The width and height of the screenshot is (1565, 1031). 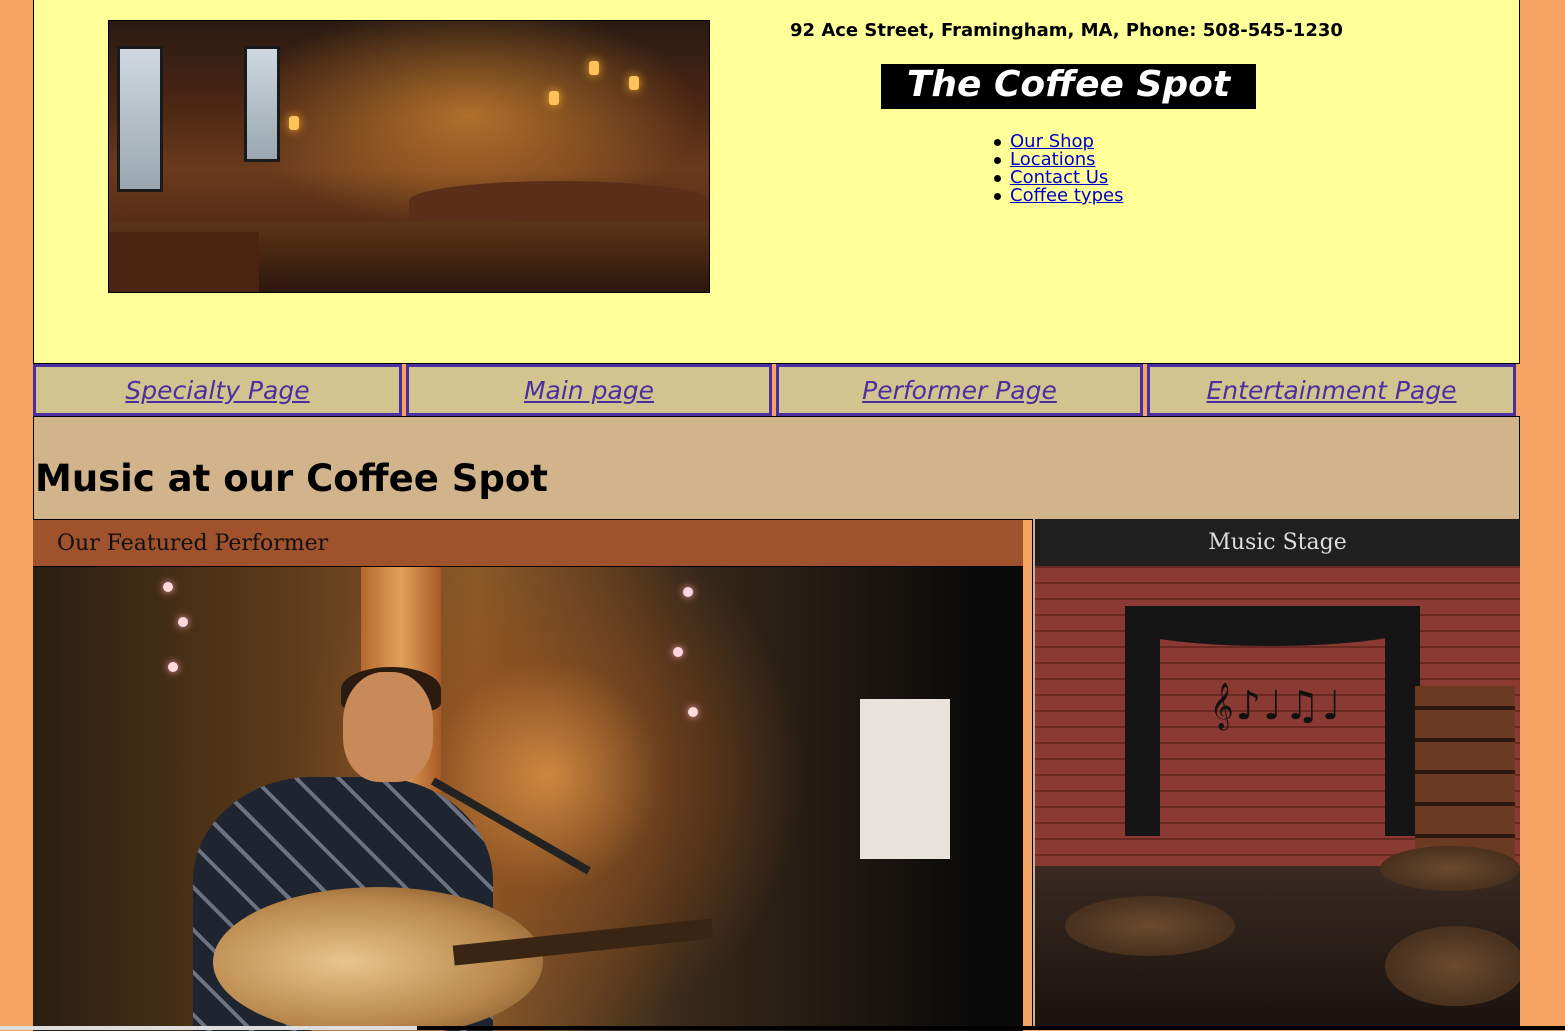 I want to click on nav-specialty-page: Specialty Page, so click(x=217, y=390).